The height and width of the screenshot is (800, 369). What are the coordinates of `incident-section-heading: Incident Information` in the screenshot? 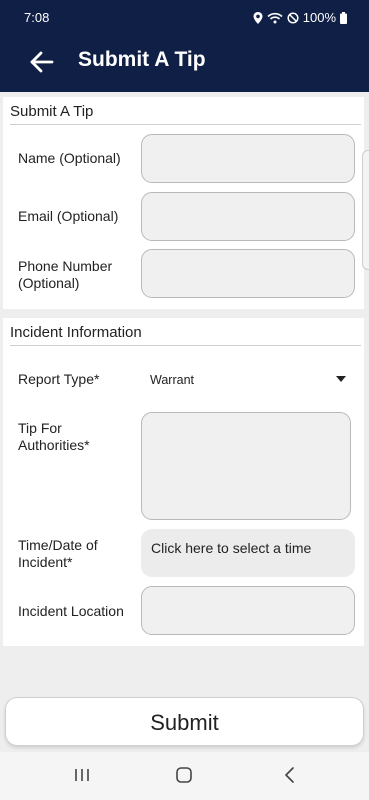 It's located at (76, 332).